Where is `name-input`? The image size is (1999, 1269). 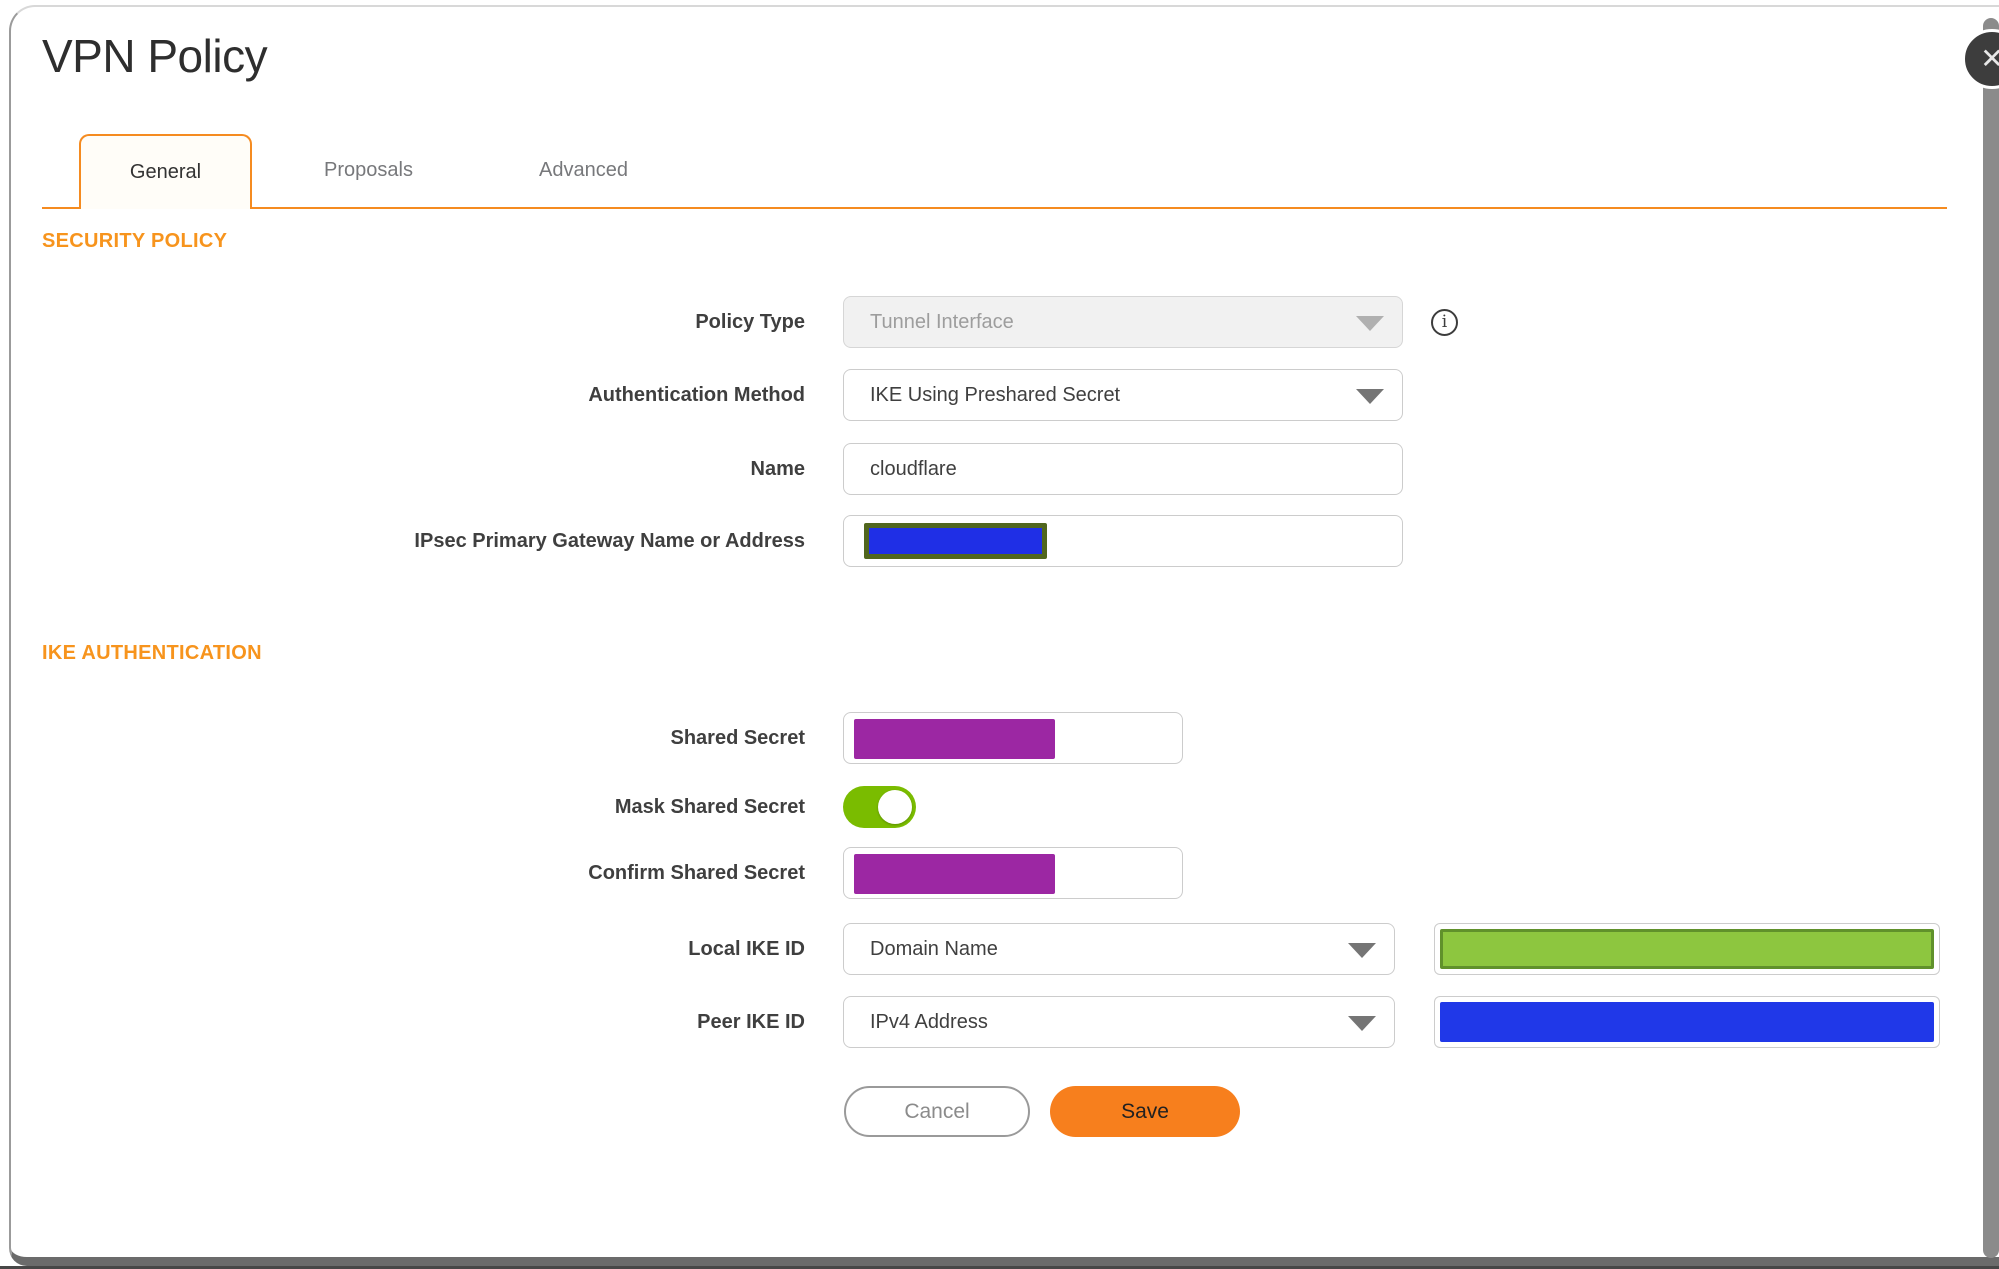 name-input is located at coordinates (1123, 469).